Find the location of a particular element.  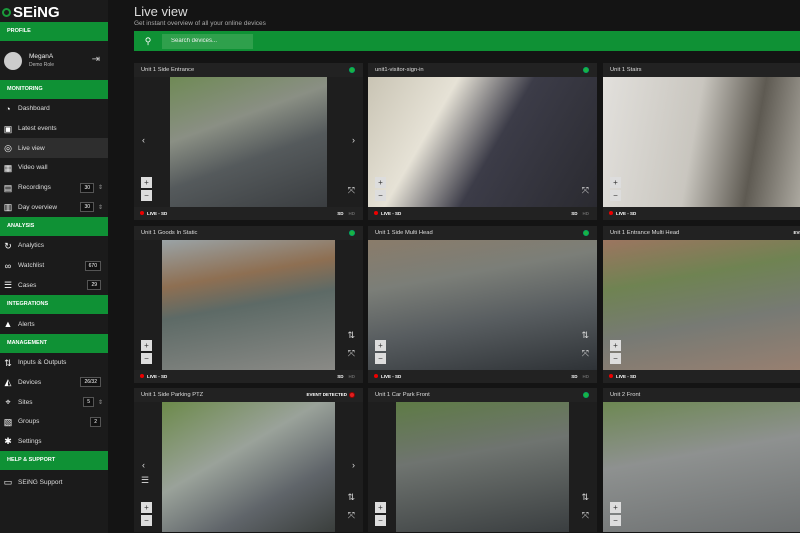

label: Sites is located at coordinates (25, 402).